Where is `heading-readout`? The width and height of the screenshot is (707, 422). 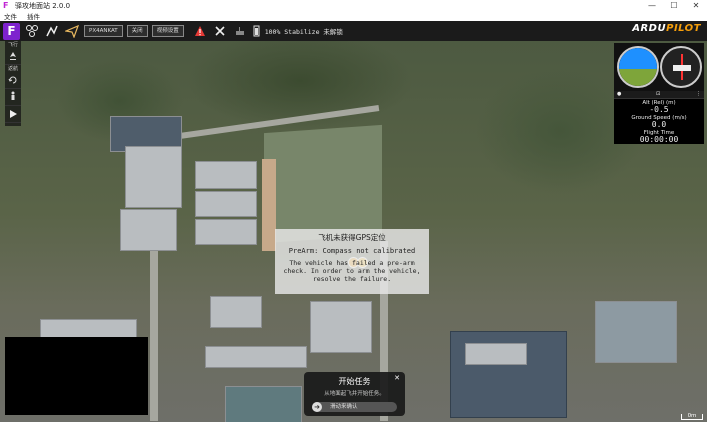 heading-readout is located at coordinates (682, 68).